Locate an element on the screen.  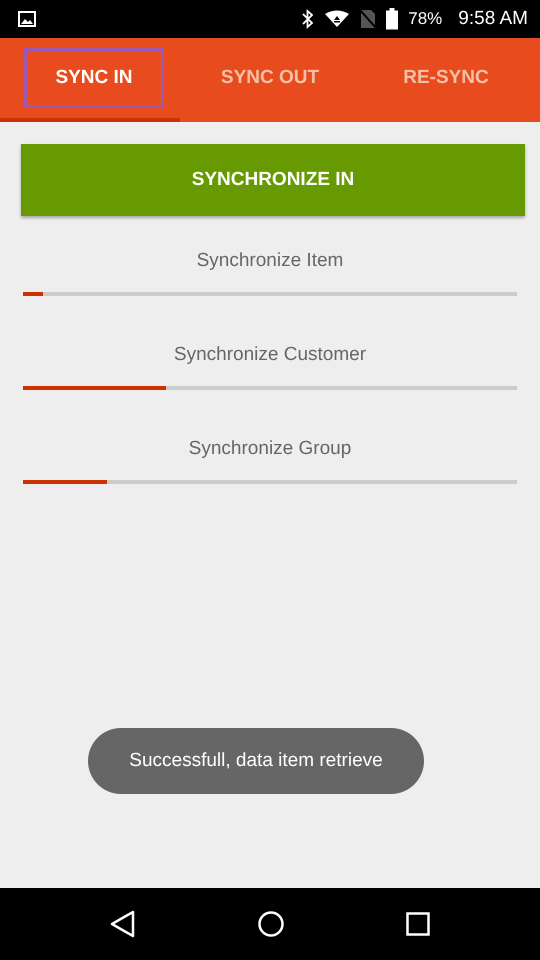
battery-percent: 78% is located at coordinates (425, 19).